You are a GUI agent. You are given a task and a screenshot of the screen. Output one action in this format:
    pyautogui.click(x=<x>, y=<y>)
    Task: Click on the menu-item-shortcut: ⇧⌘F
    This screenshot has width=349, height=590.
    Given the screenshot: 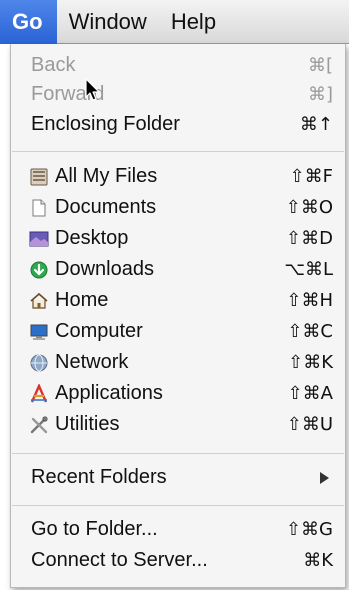 What is the action you would take?
    pyautogui.click(x=311, y=176)
    